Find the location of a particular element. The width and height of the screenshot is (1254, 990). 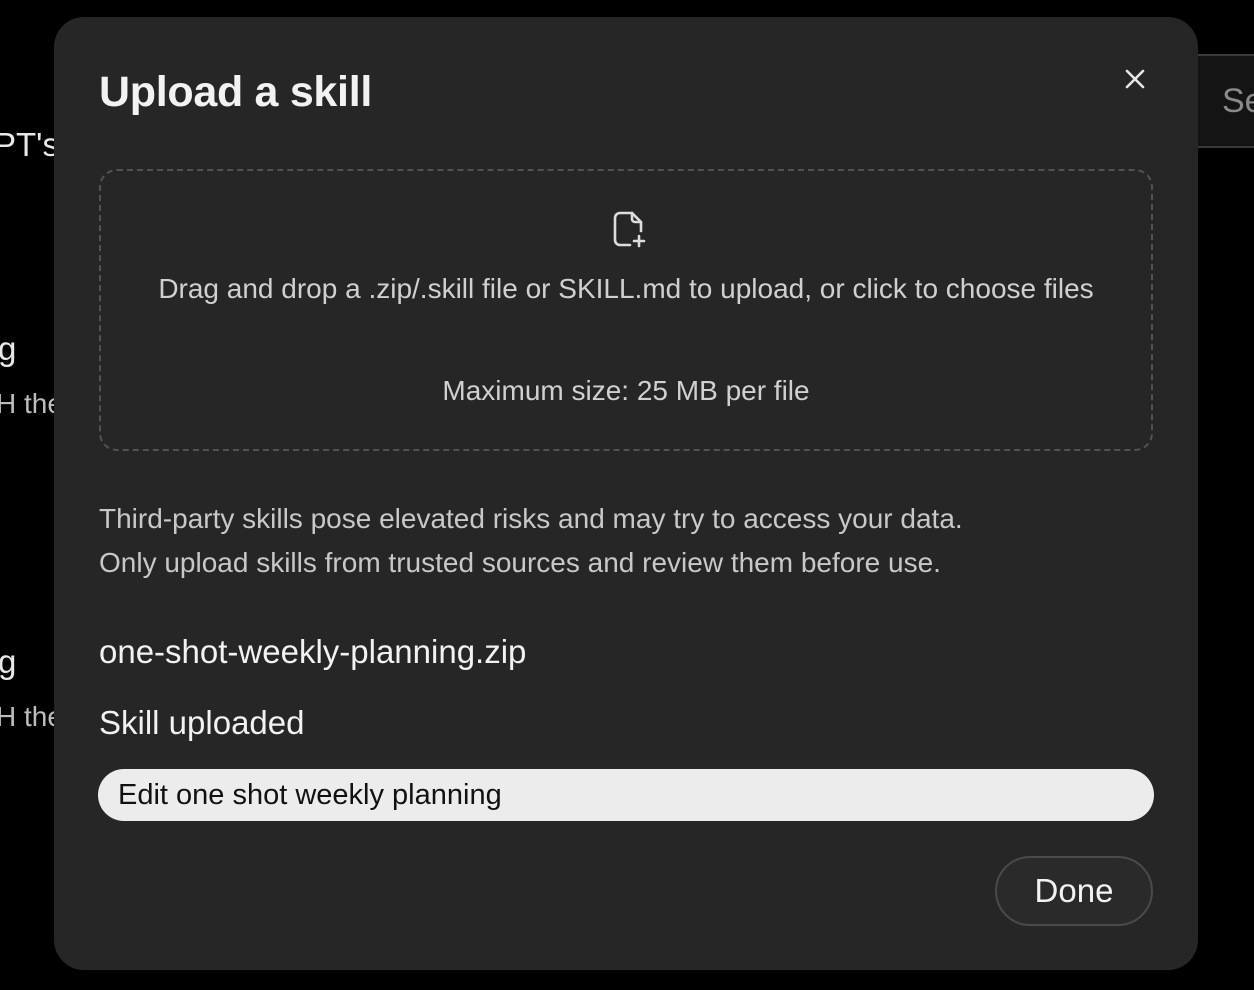

dropzone-max-size: Maximum size: 25 MB per file is located at coordinates (626, 390).